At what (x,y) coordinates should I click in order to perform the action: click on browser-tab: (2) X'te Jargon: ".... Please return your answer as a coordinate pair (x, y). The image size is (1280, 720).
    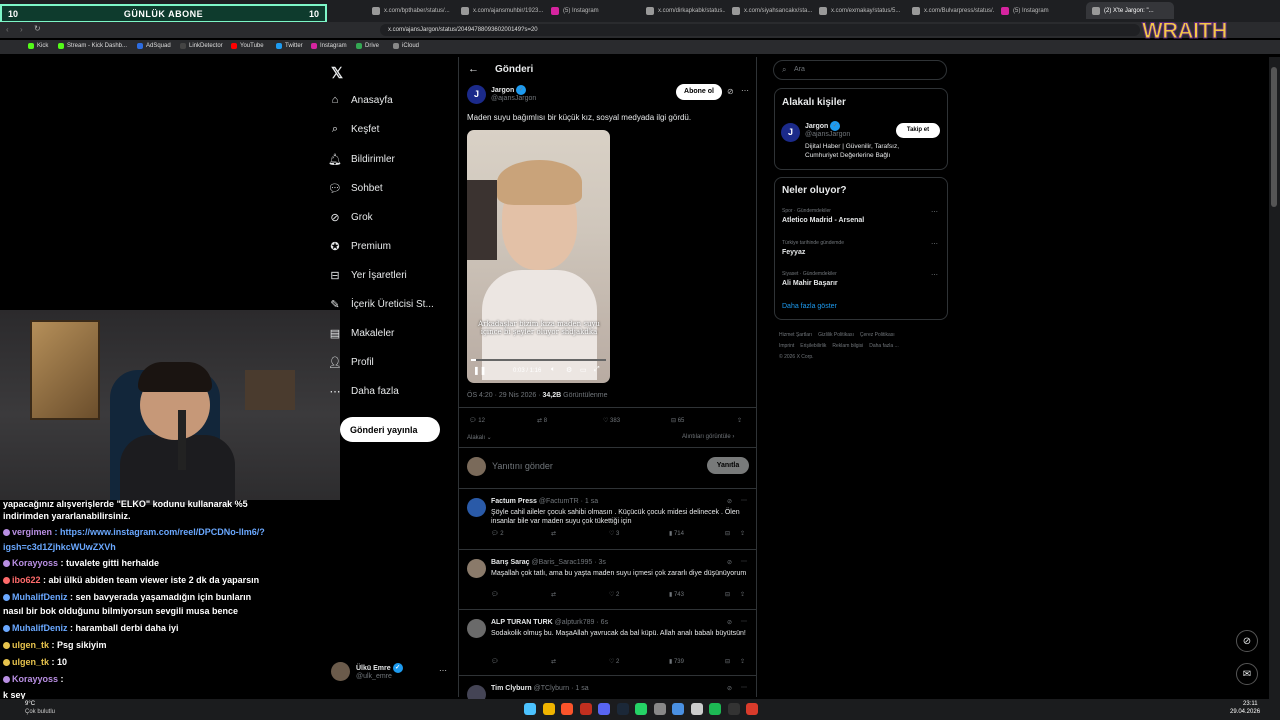
    Looking at the image, I should click on (1130, 10).